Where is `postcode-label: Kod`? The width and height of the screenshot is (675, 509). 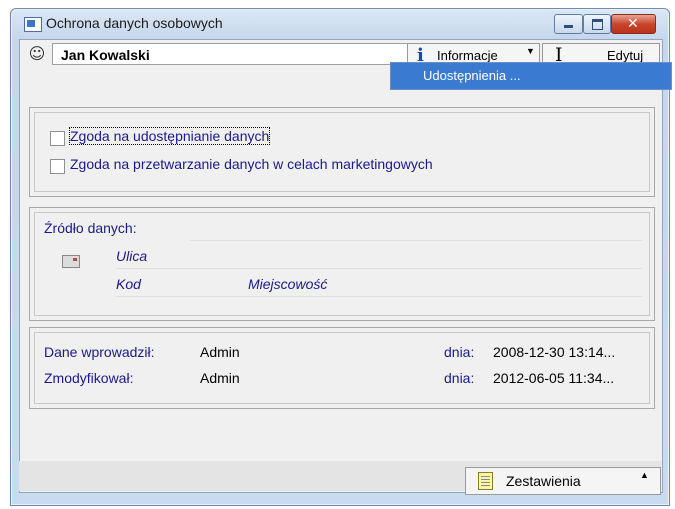
postcode-label: Kod is located at coordinates (128, 284).